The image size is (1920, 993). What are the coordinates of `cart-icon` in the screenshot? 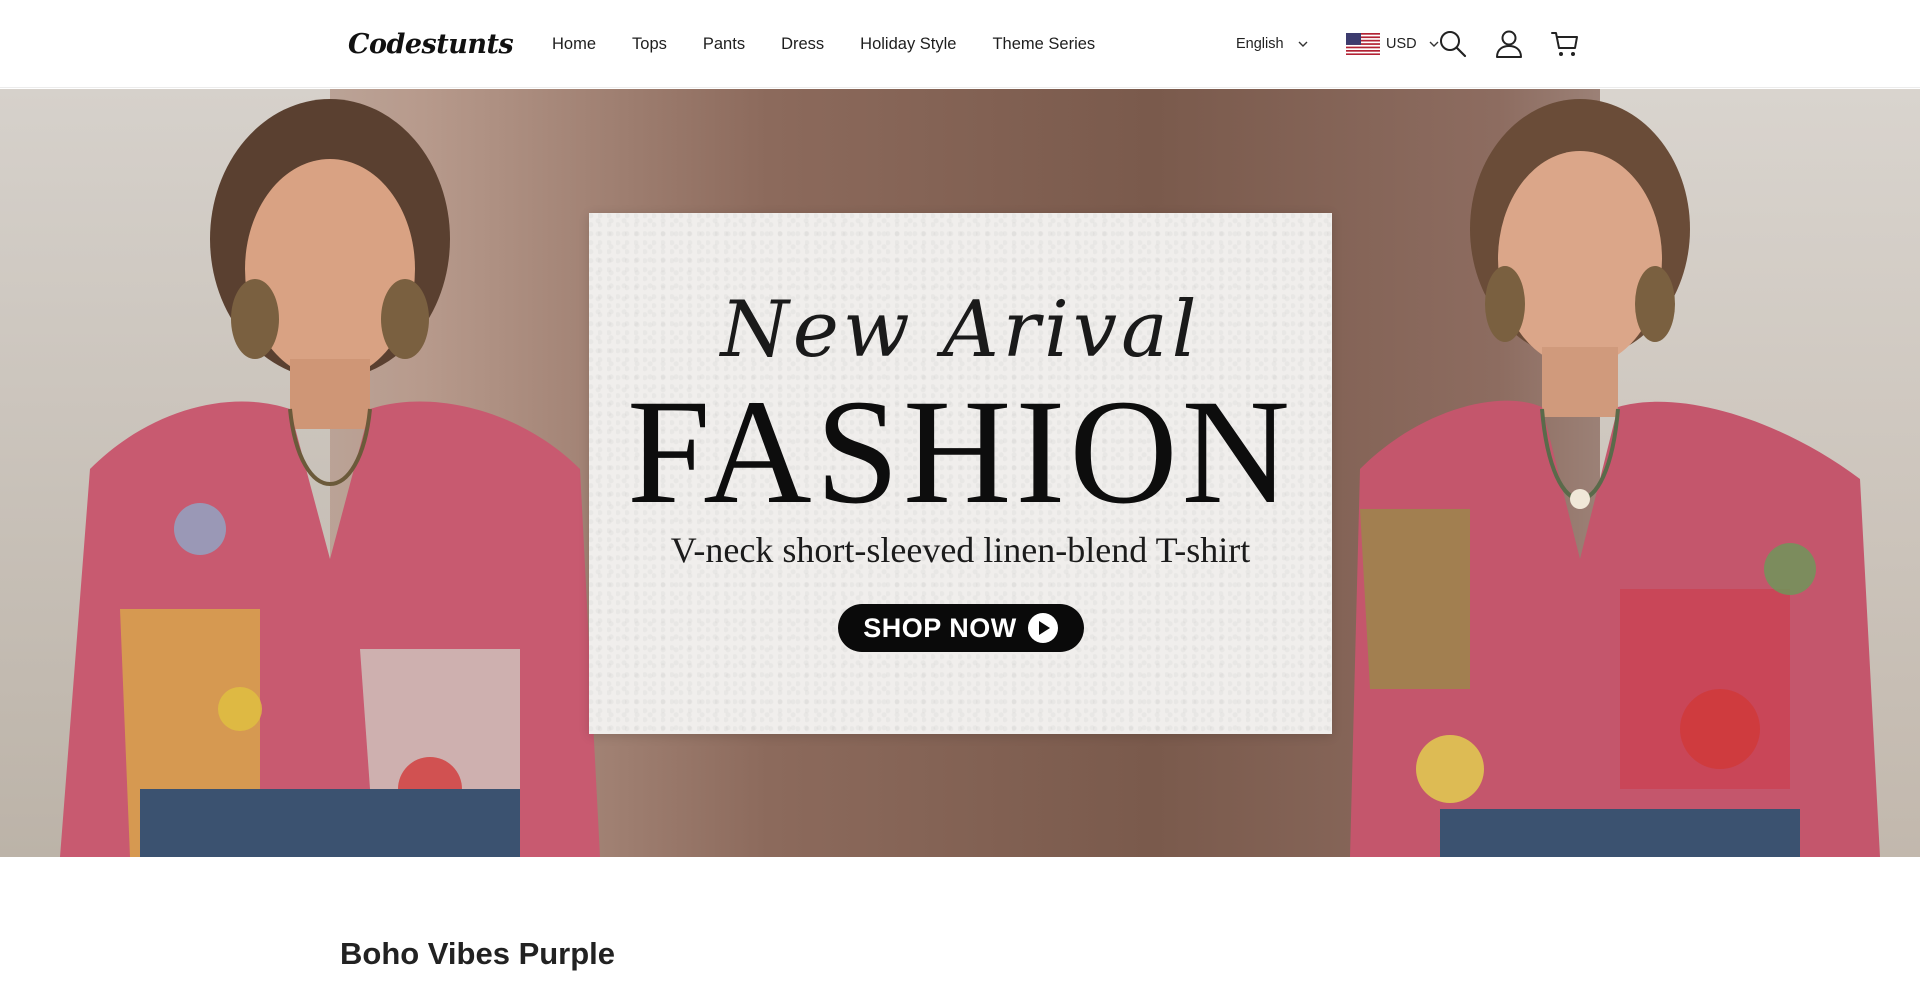 It's located at (1564, 44).